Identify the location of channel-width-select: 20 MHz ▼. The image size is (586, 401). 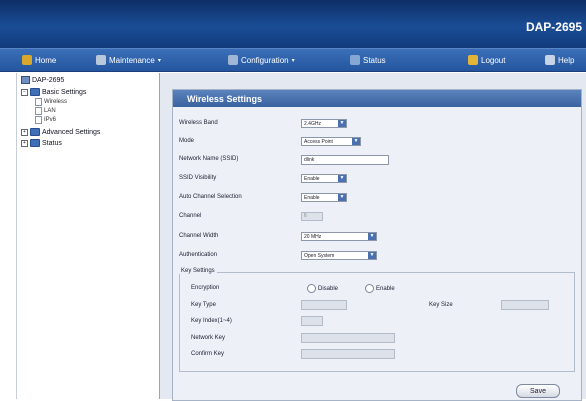
(339, 236).